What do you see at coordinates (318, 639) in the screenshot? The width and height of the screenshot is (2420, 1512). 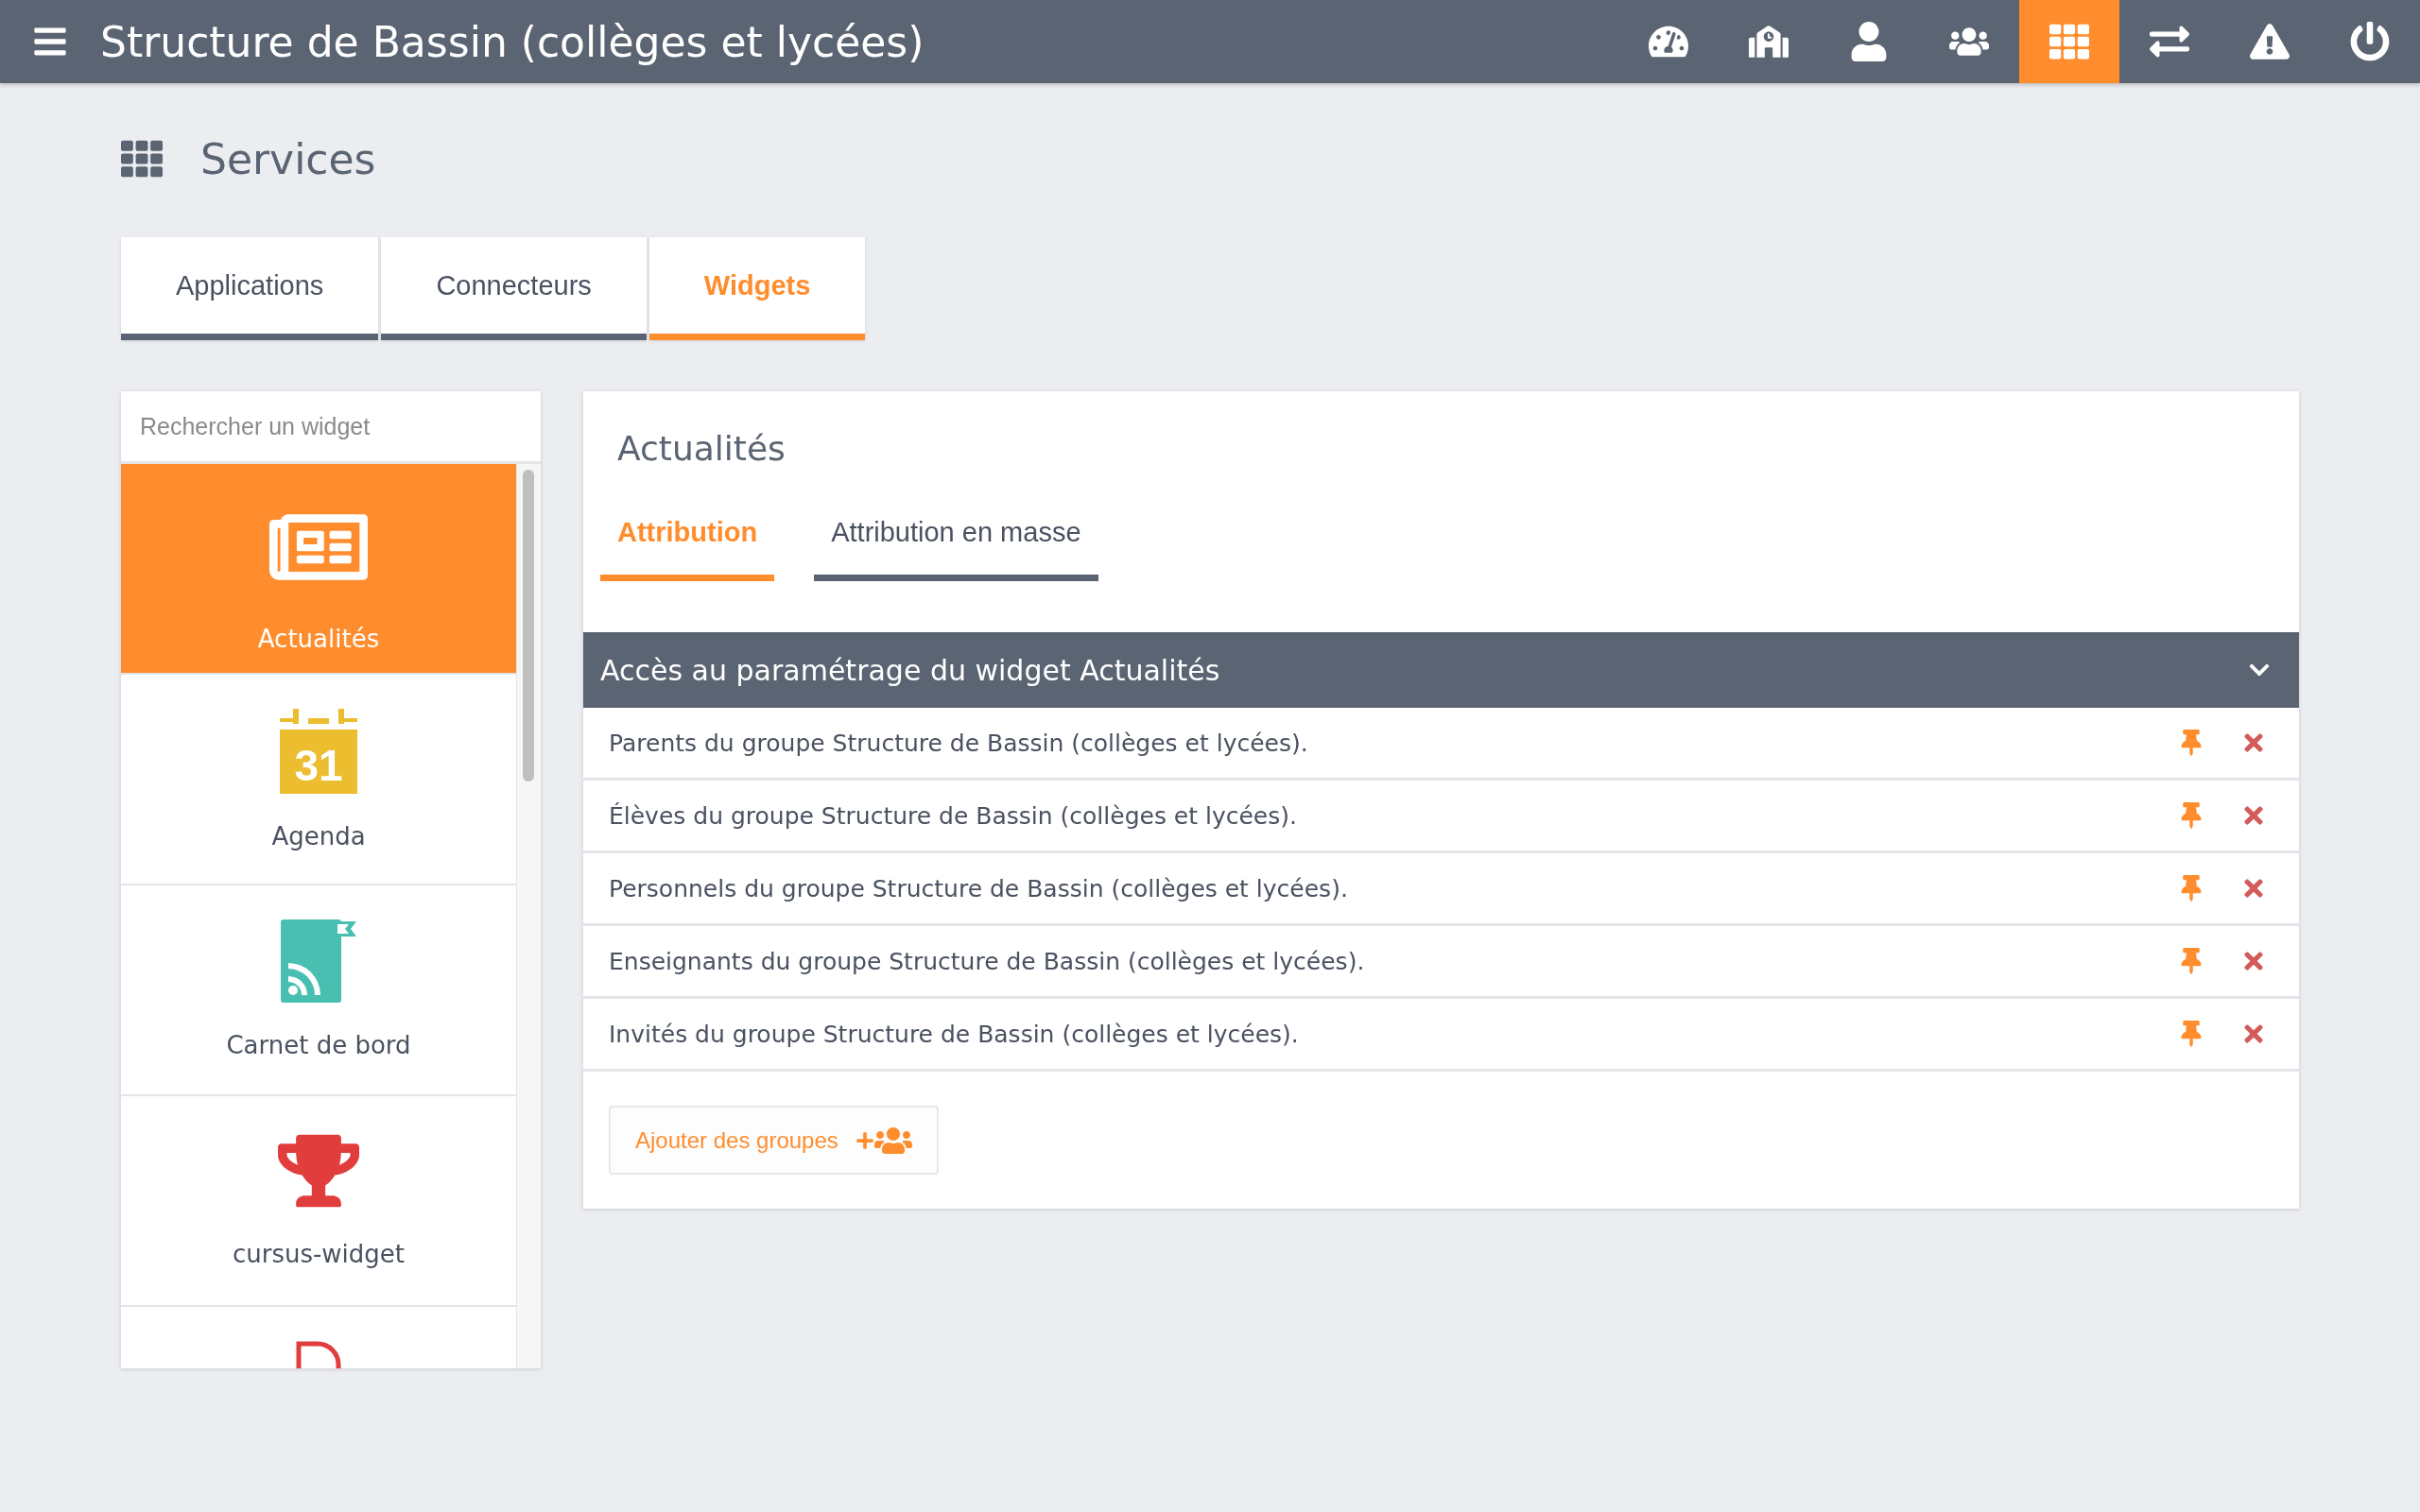 I see `widget-label: Actualités` at bounding box center [318, 639].